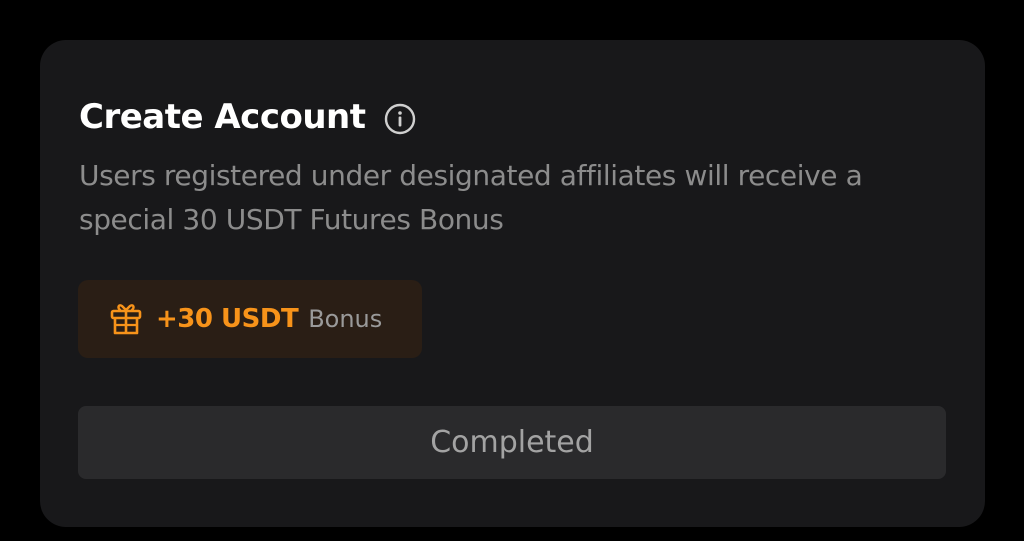  I want to click on title-row: Create Account, so click(247, 117).